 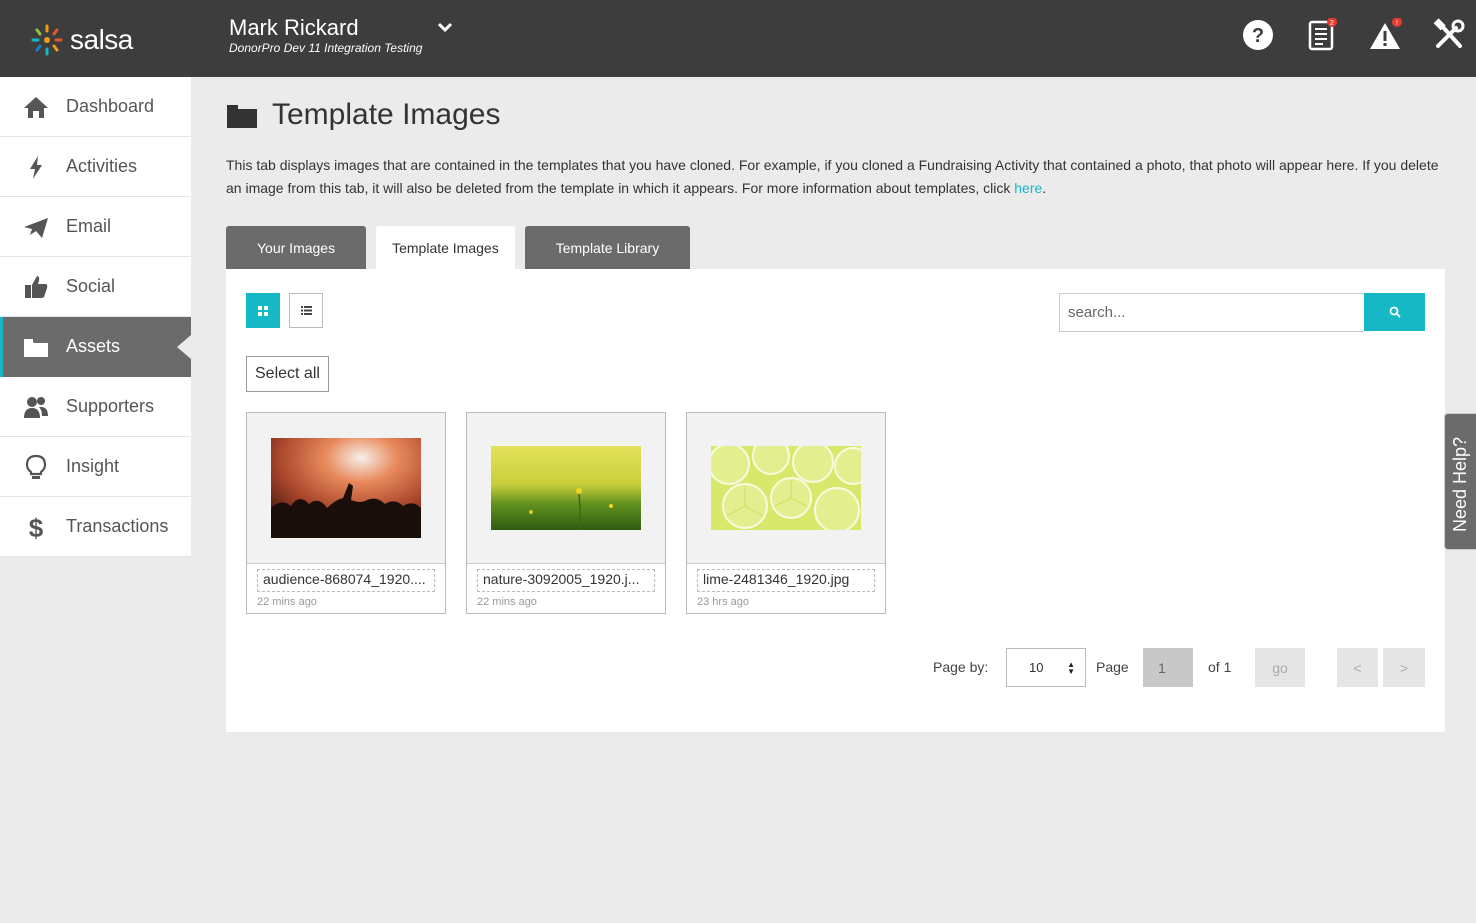 I want to click on sidebar-item-social: Social, so click(x=95, y=287).